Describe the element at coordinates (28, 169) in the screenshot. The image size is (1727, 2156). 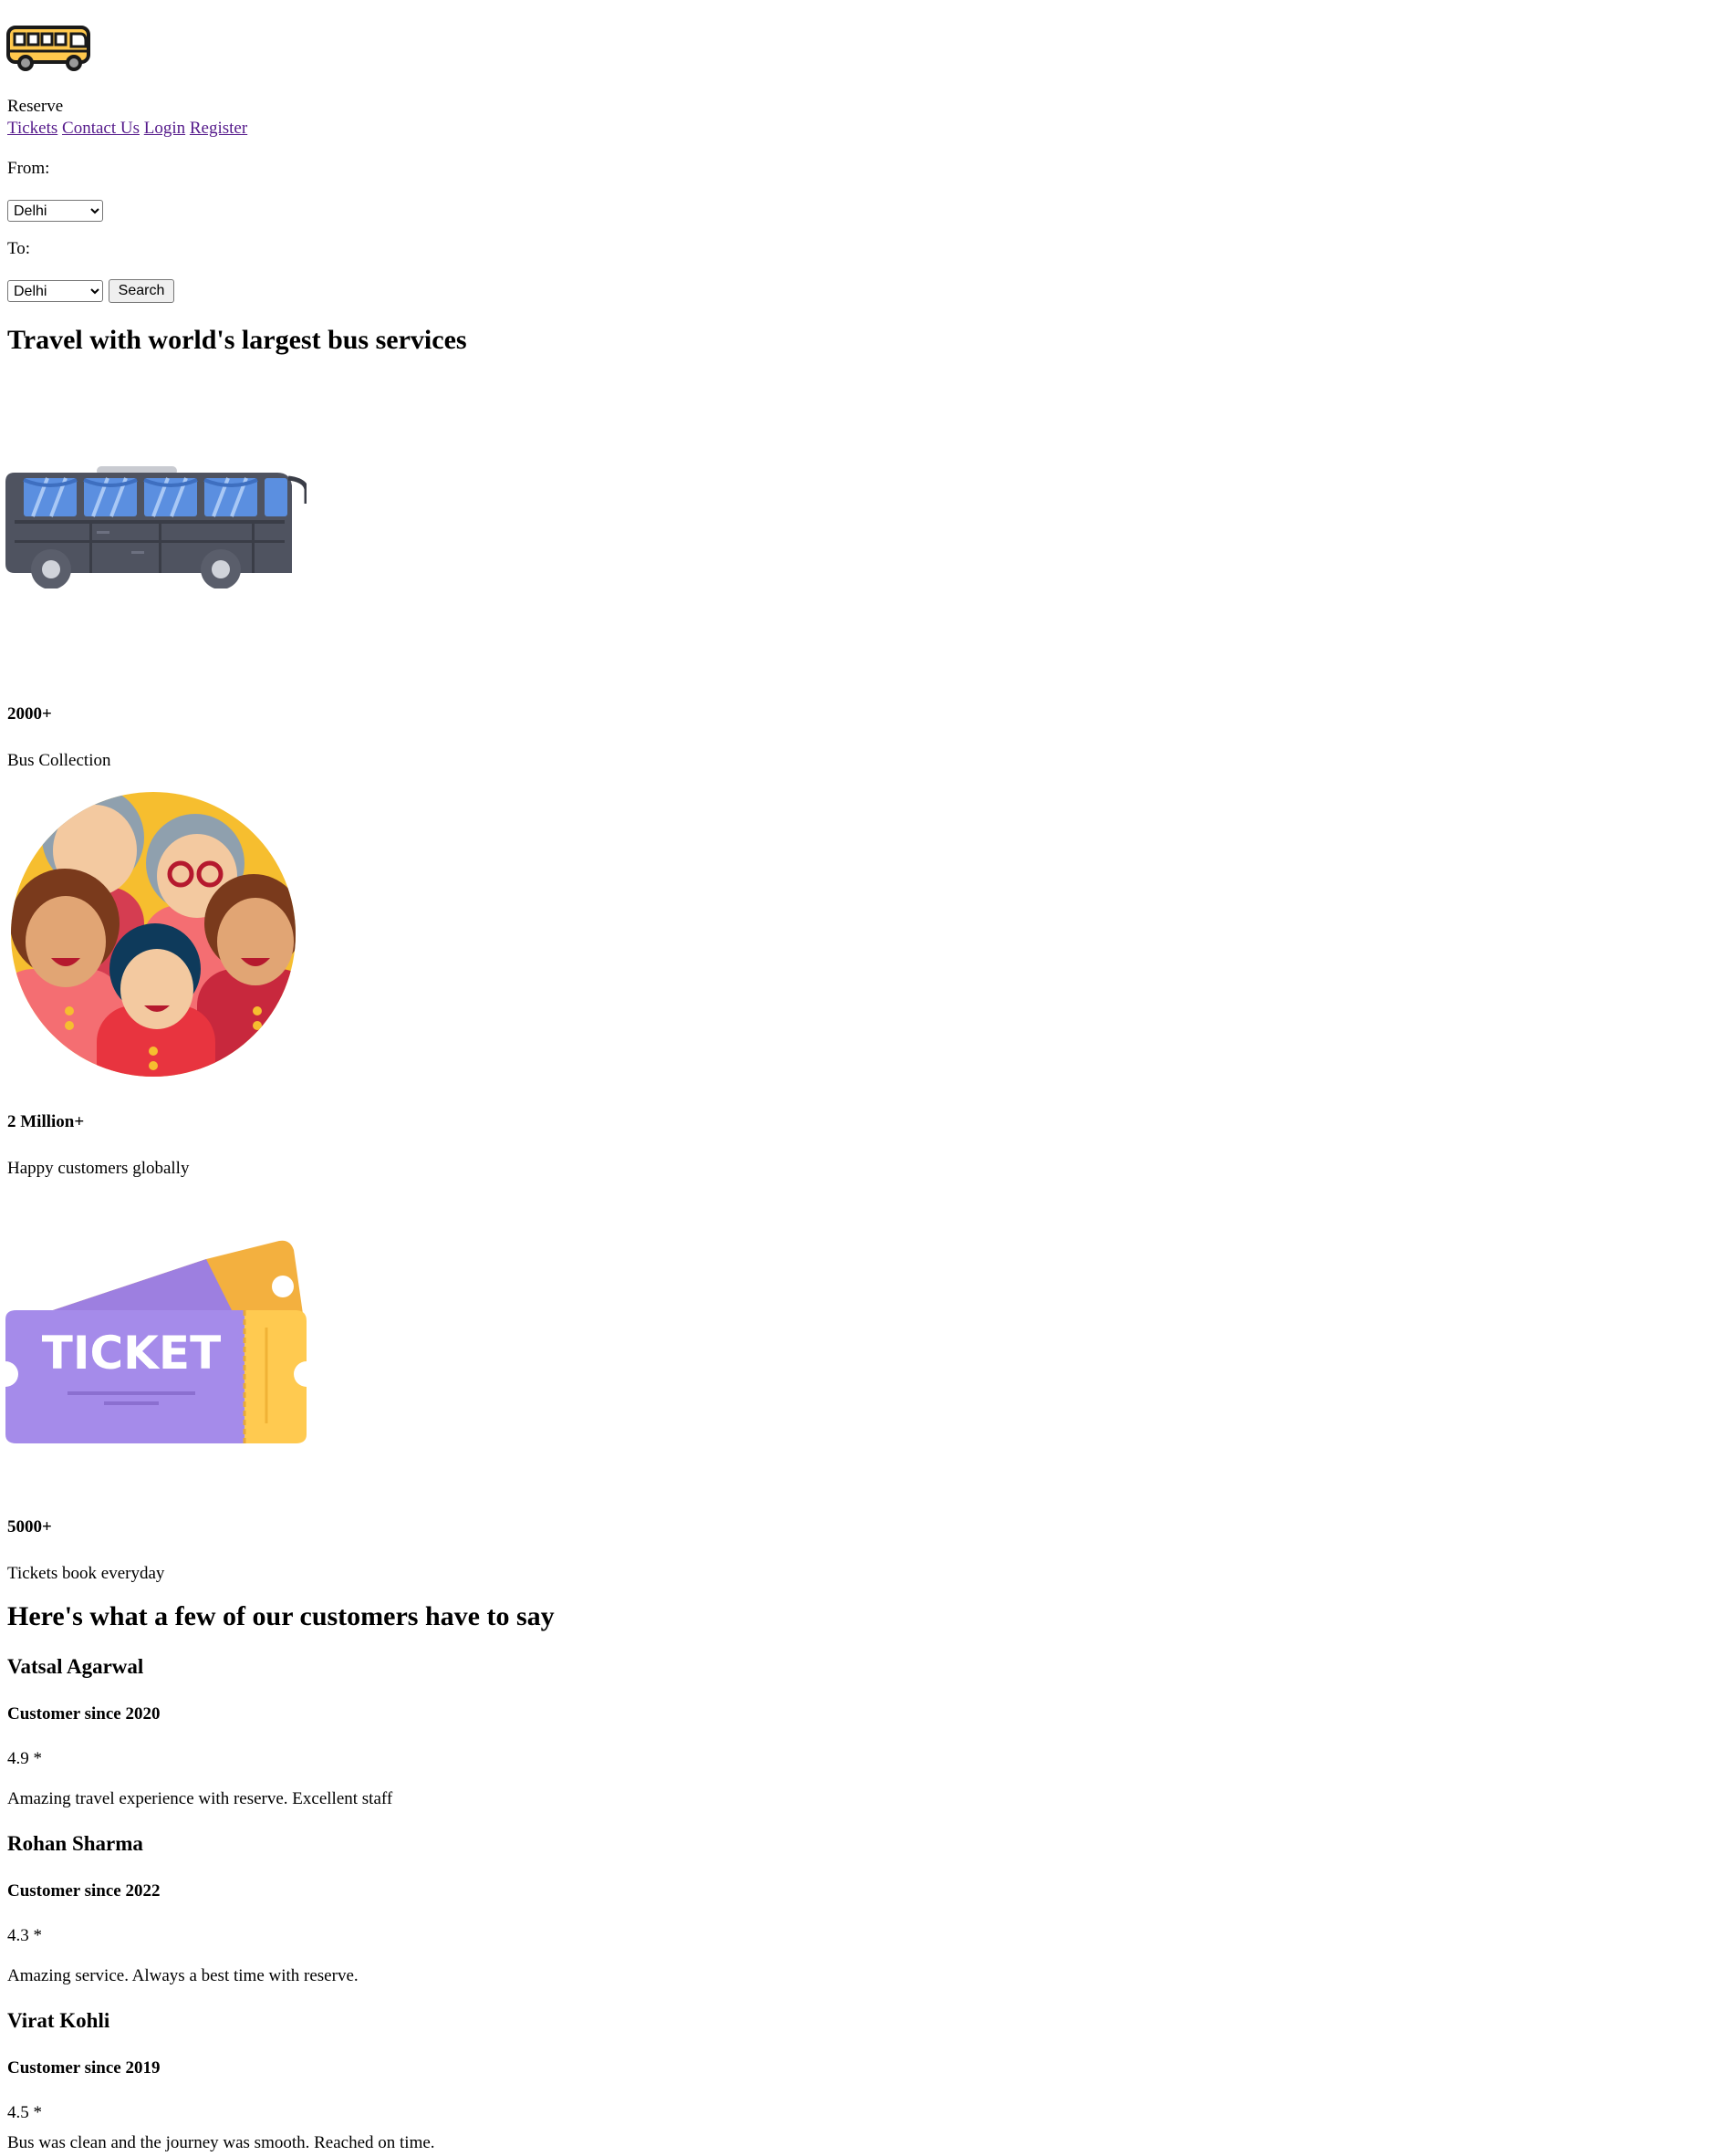
I see `from-label: From:` at that location.